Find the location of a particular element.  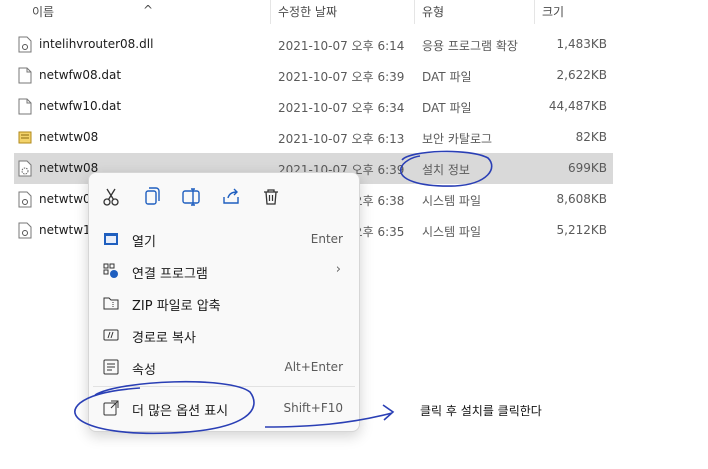

column-date: 수정한 날짜 is located at coordinates (307, 11).